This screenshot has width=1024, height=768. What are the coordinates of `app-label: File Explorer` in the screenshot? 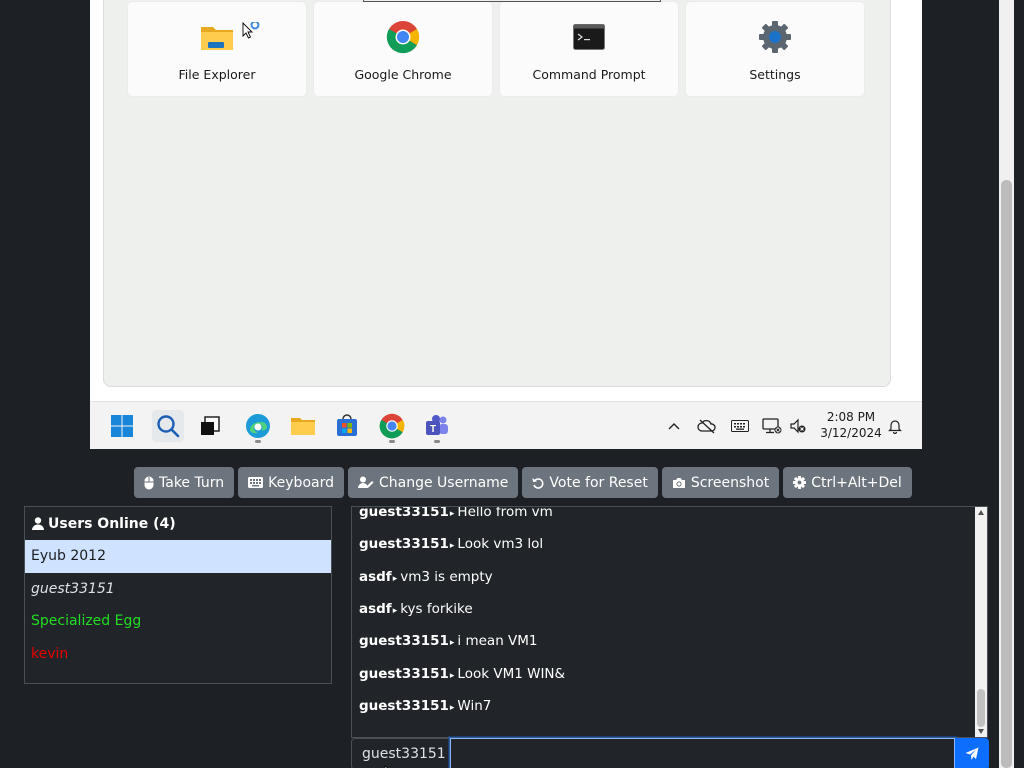 It's located at (217, 74).